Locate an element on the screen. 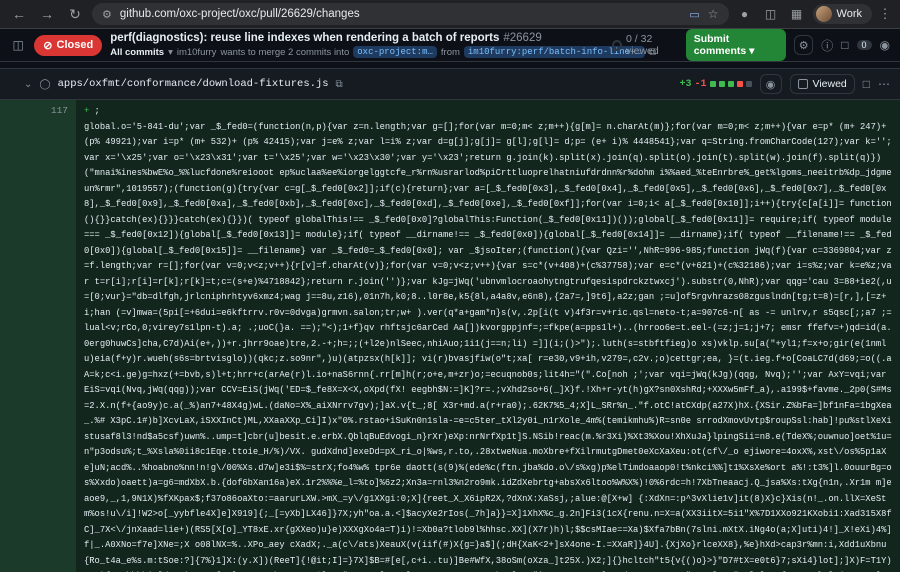  info-icon: ⓘ is located at coordinates (827, 45).